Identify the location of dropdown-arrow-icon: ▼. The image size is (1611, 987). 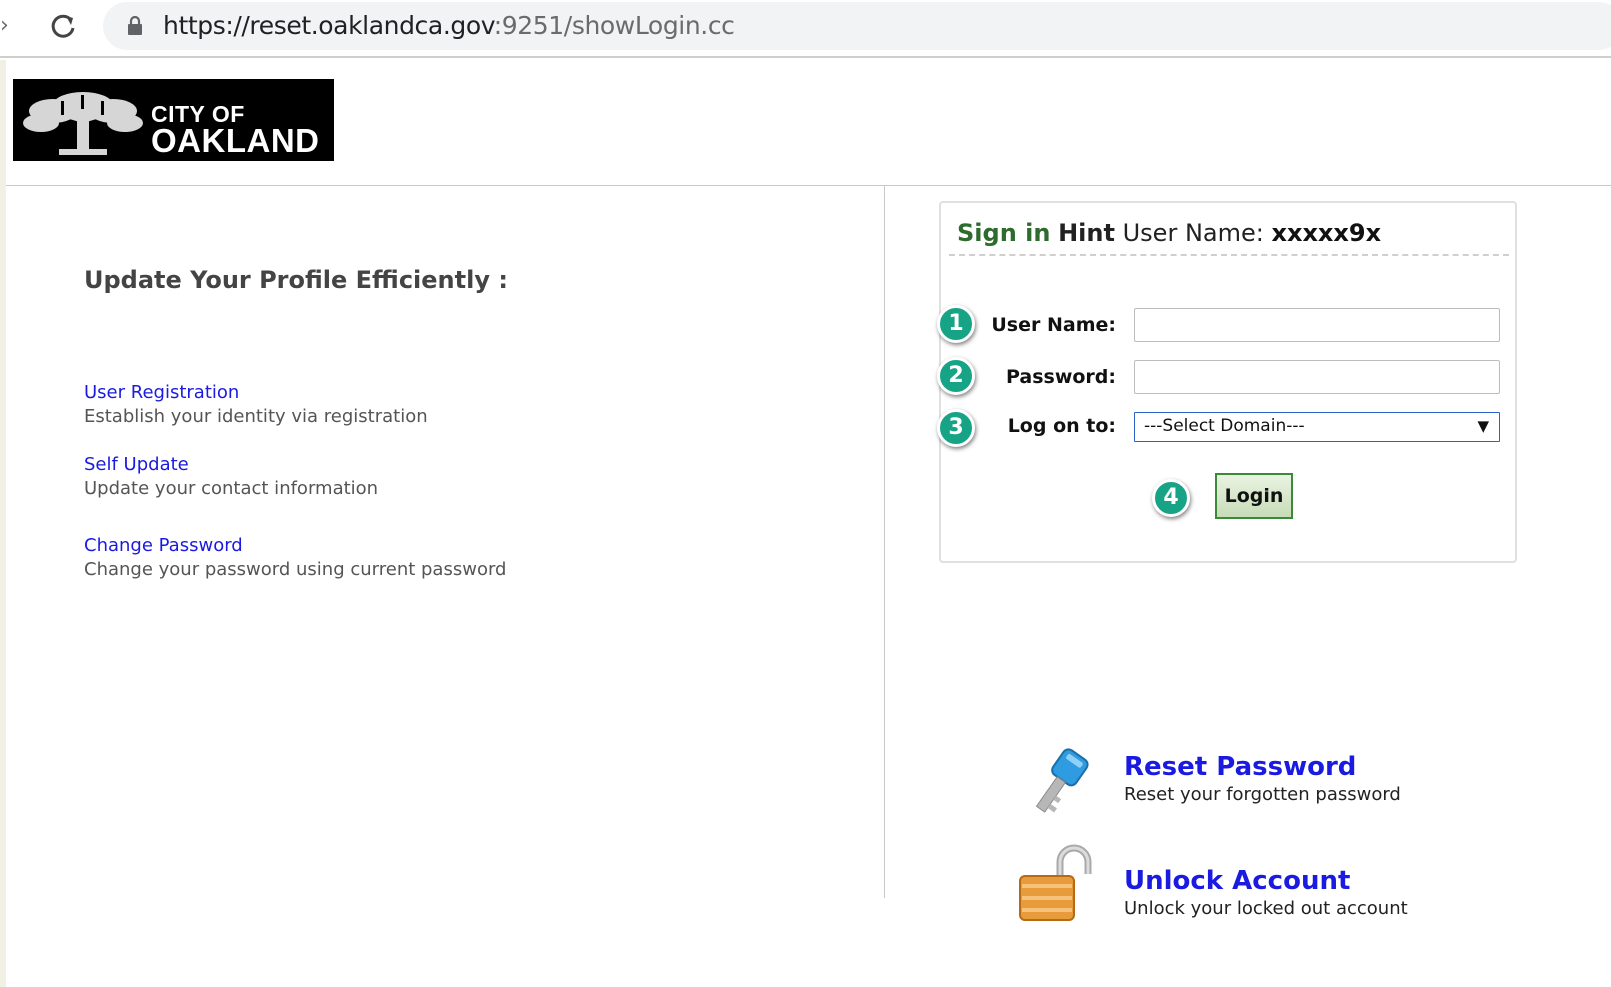
(1483, 426).